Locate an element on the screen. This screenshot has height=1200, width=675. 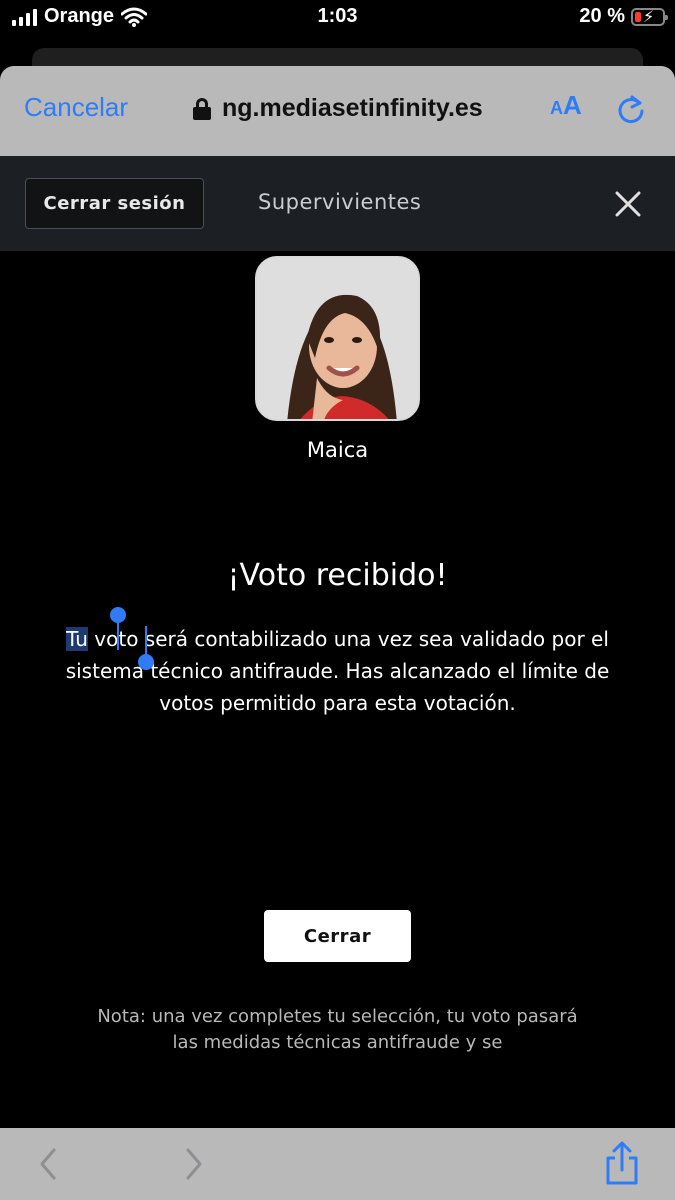
reload-icon is located at coordinates (631, 110).